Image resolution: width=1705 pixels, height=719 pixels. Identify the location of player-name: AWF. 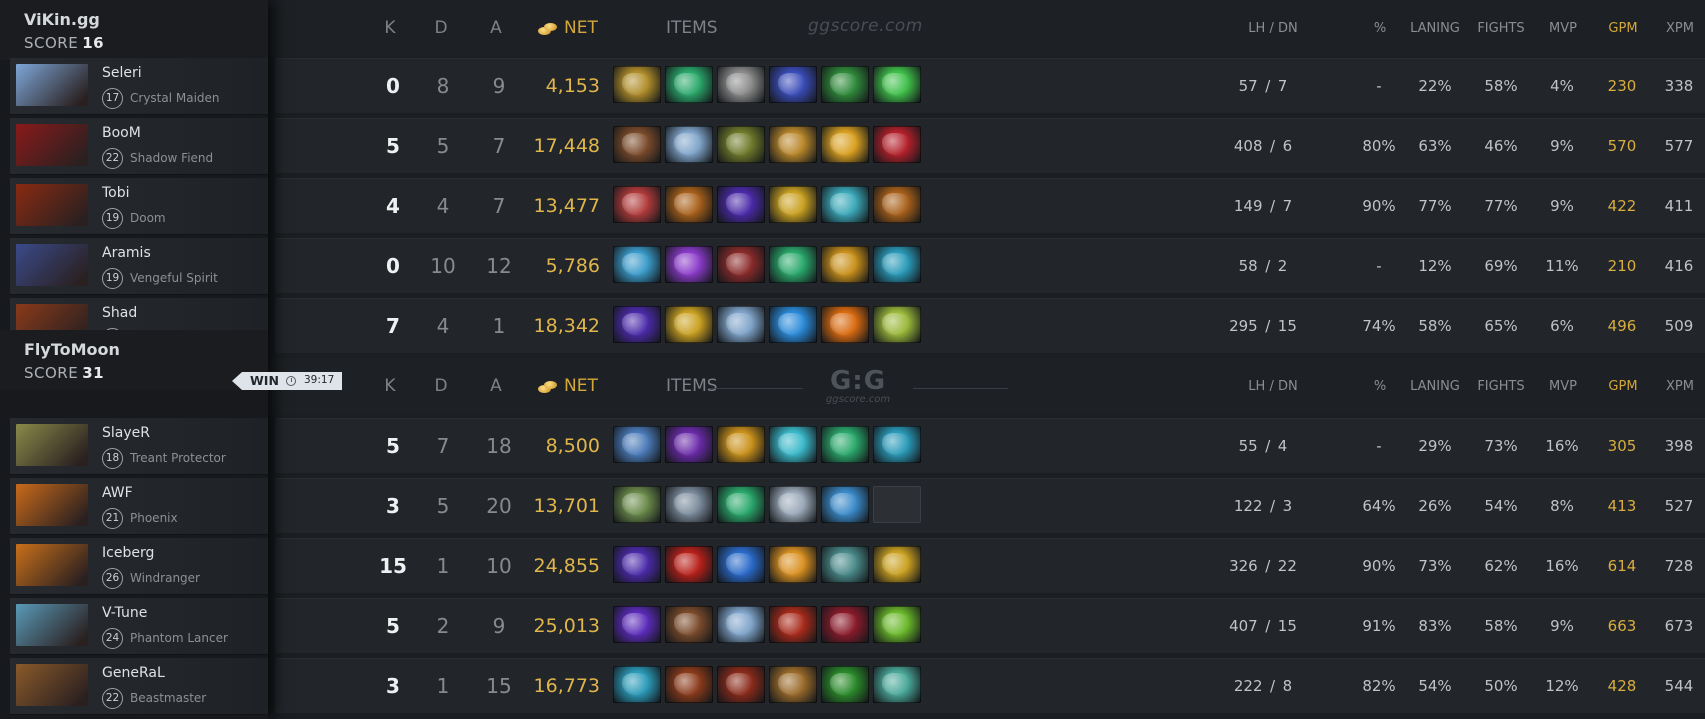
(117, 493).